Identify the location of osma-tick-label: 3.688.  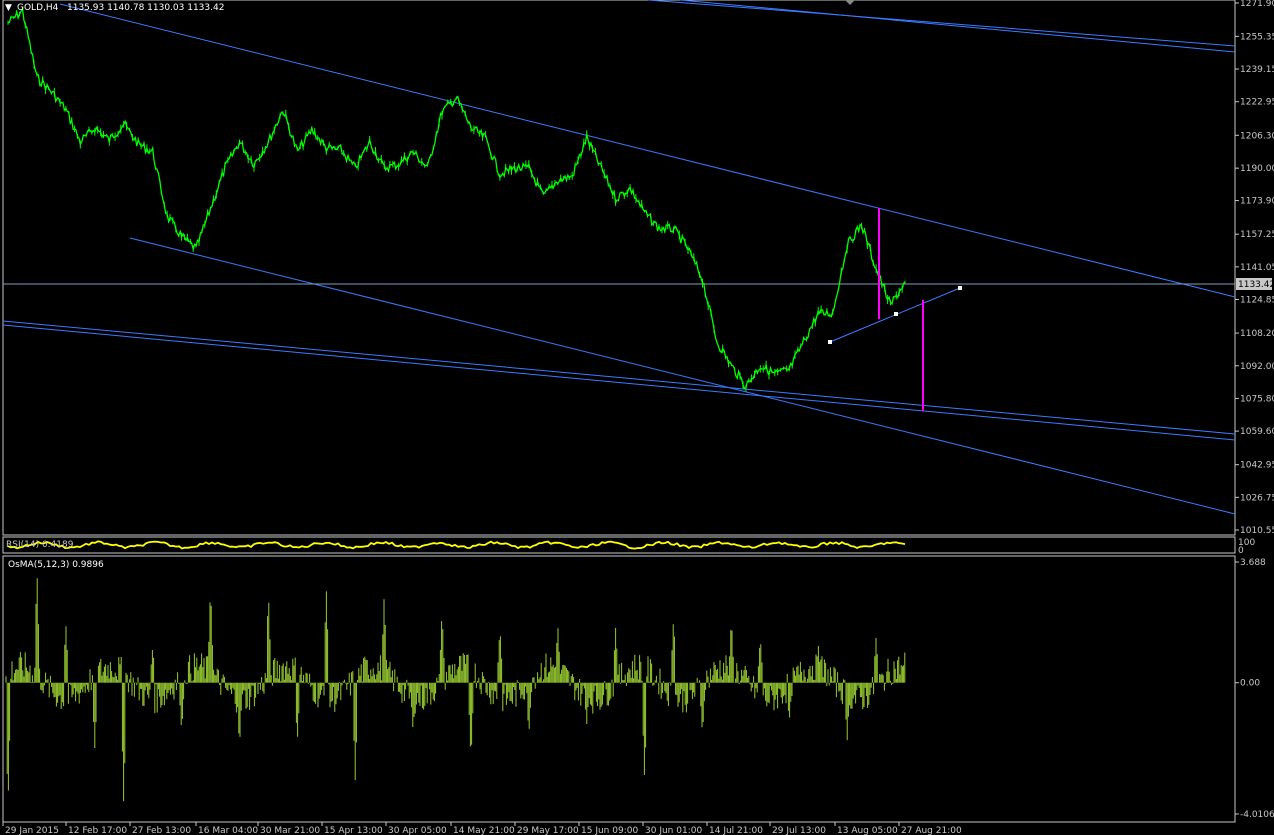
(1253, 563).